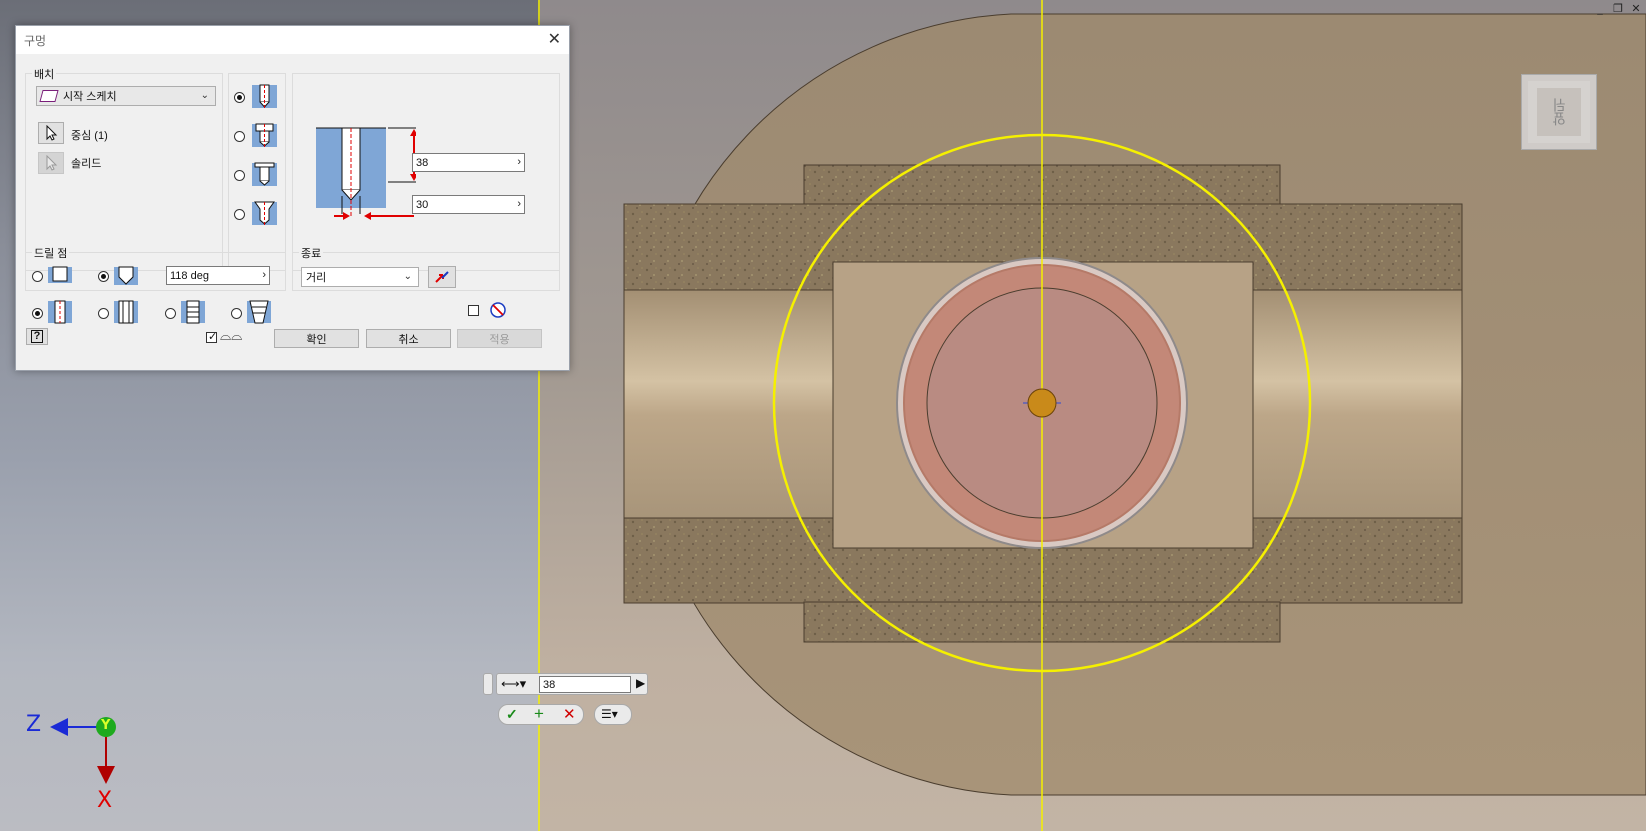  I want to click on clearance-bore-icon, so click(126, 312).